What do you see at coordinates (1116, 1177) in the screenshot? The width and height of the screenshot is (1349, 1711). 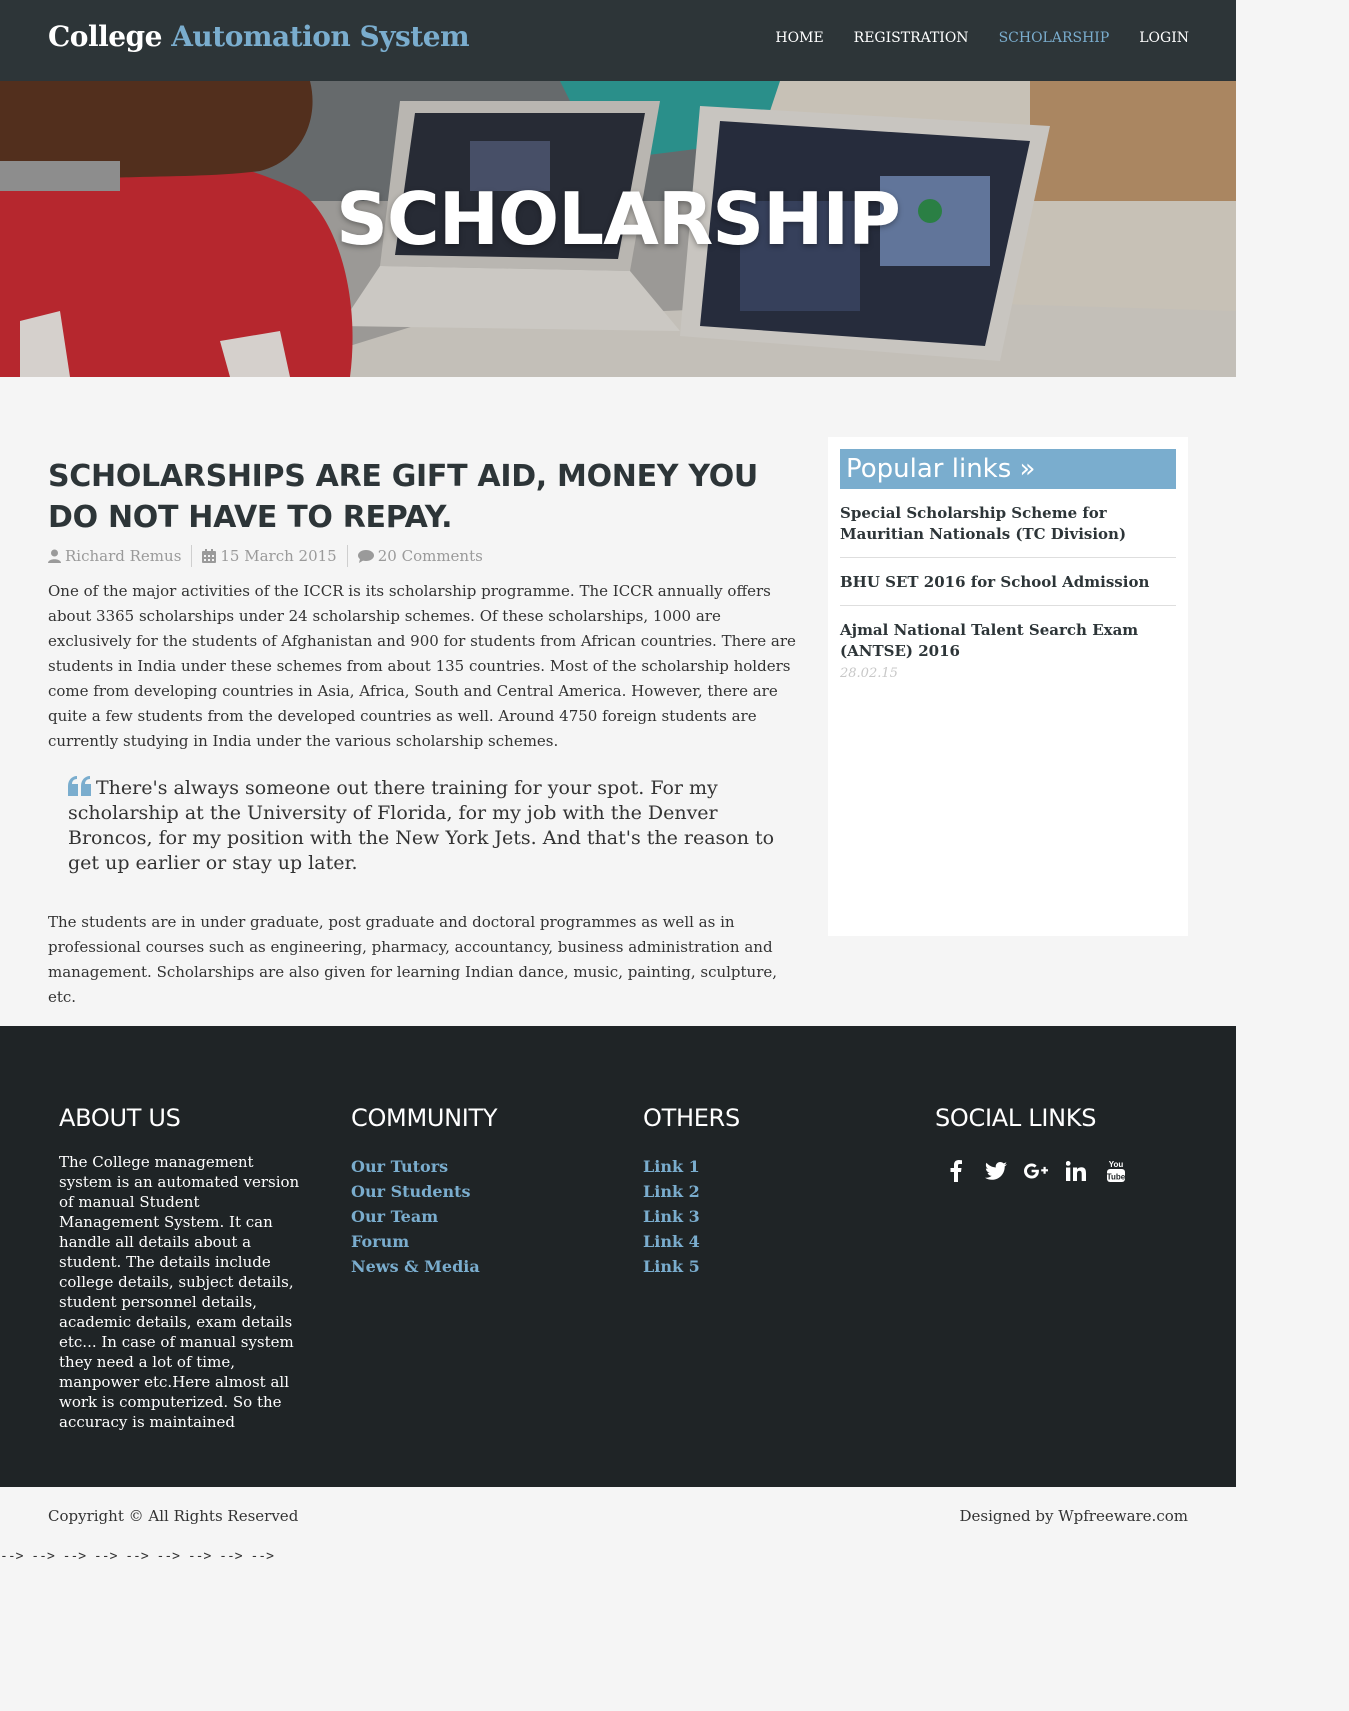 I see `svg-text: Tube` at bounding box center [1116, 1177].